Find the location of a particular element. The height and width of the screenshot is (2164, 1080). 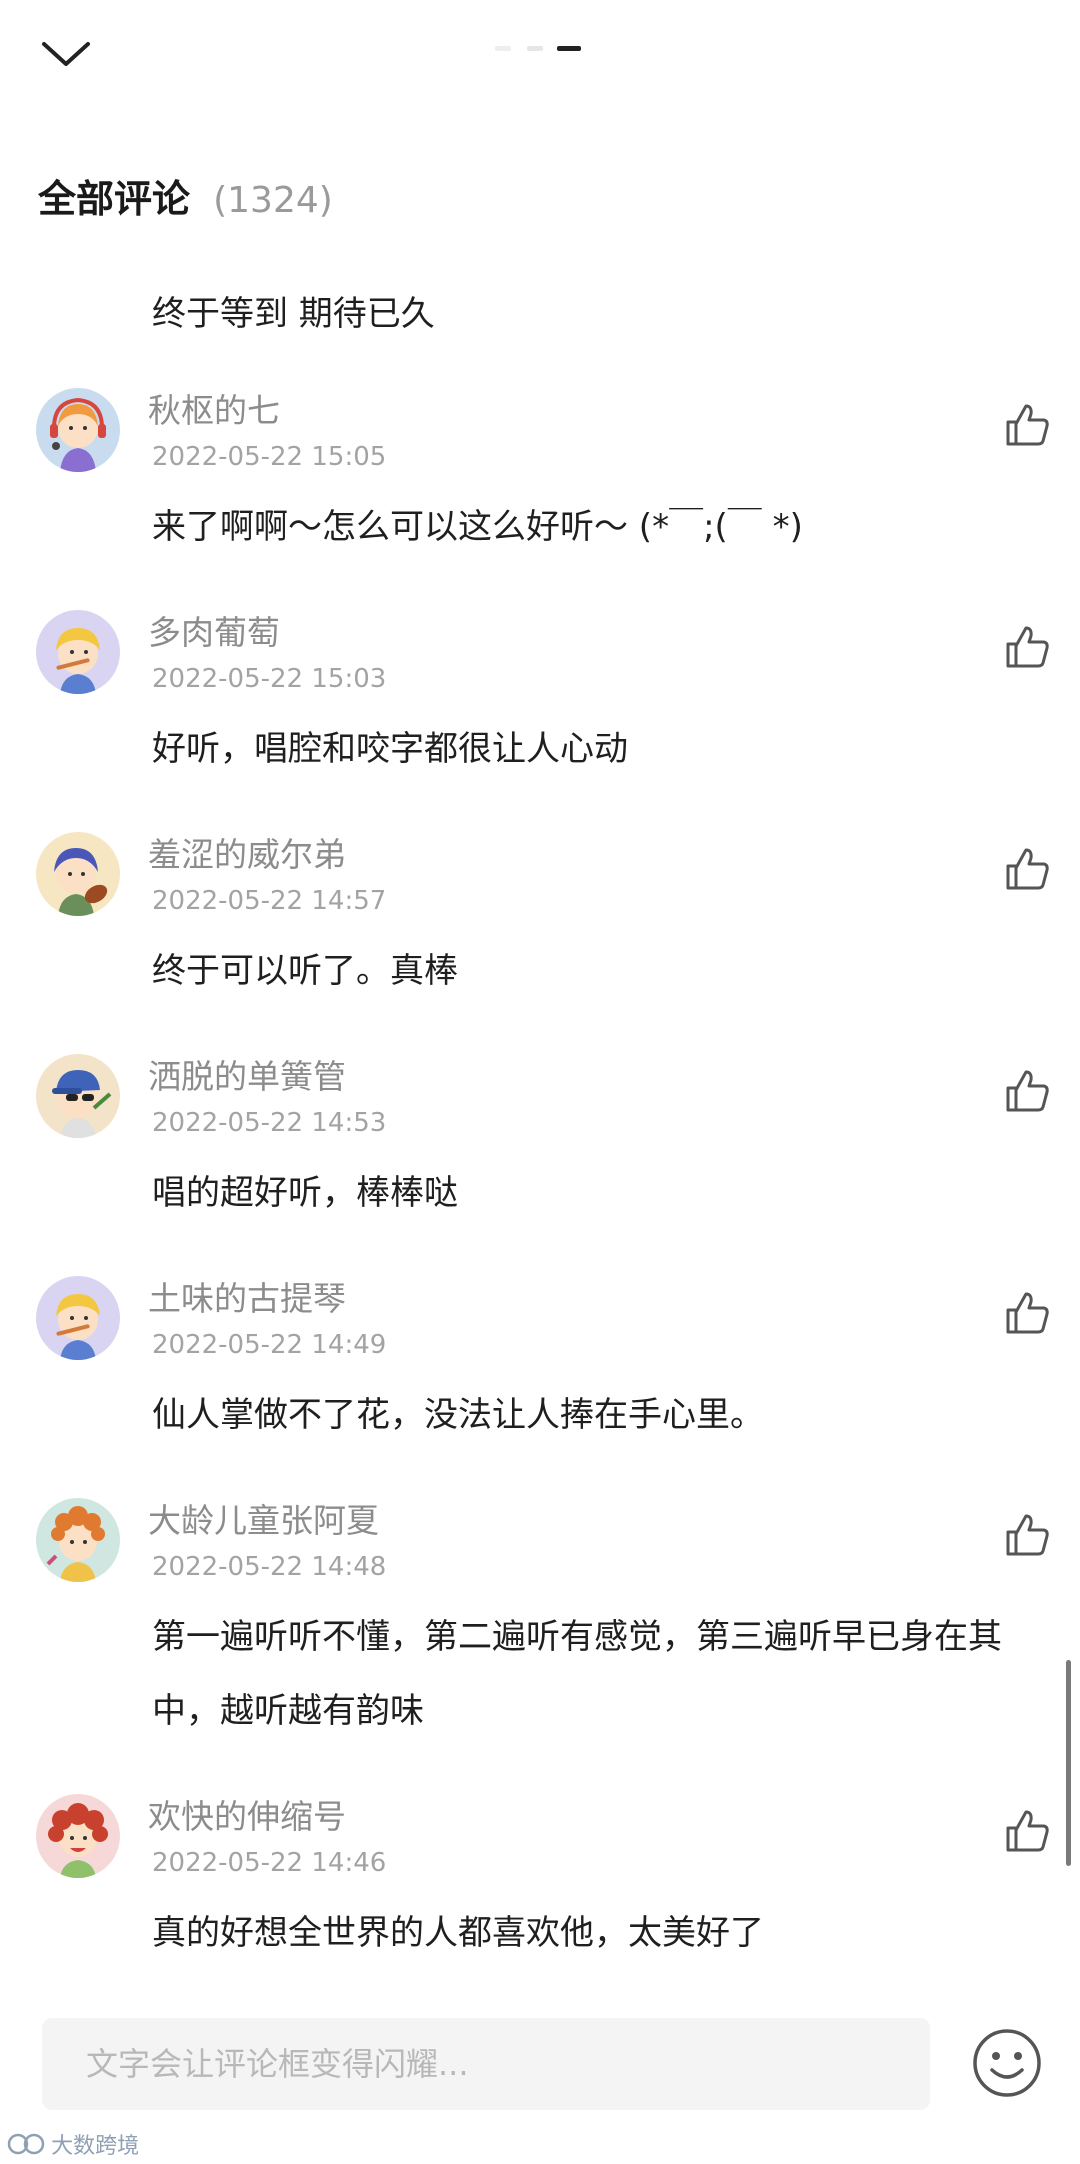

red-curly-avatar-icon is located at coordinates (78, 1836).